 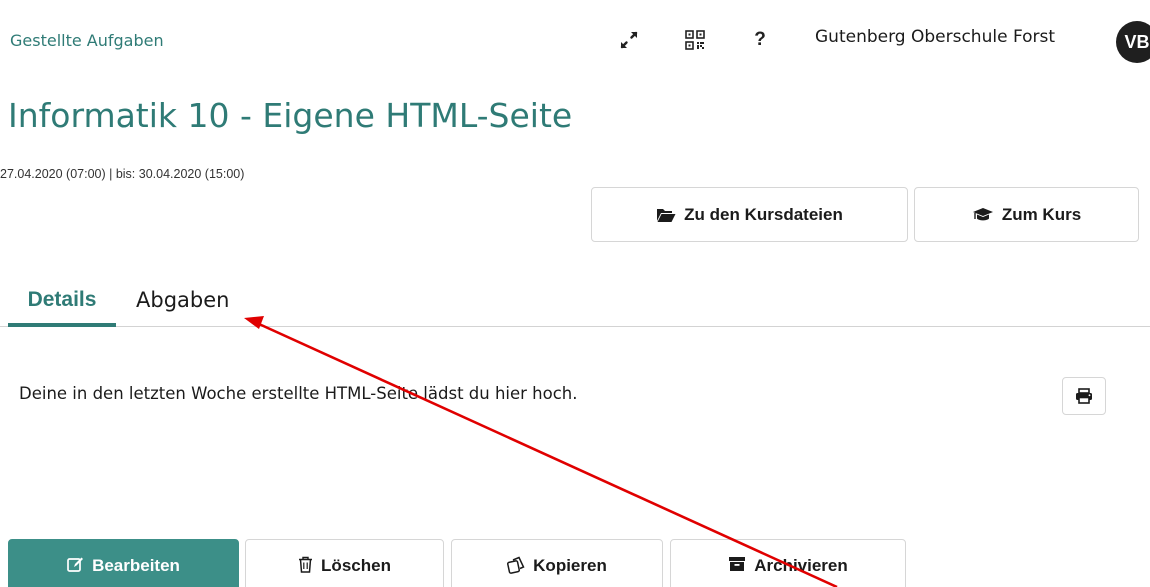 I want to click on copy-label: Kopieren, so click(x=570, y=565).